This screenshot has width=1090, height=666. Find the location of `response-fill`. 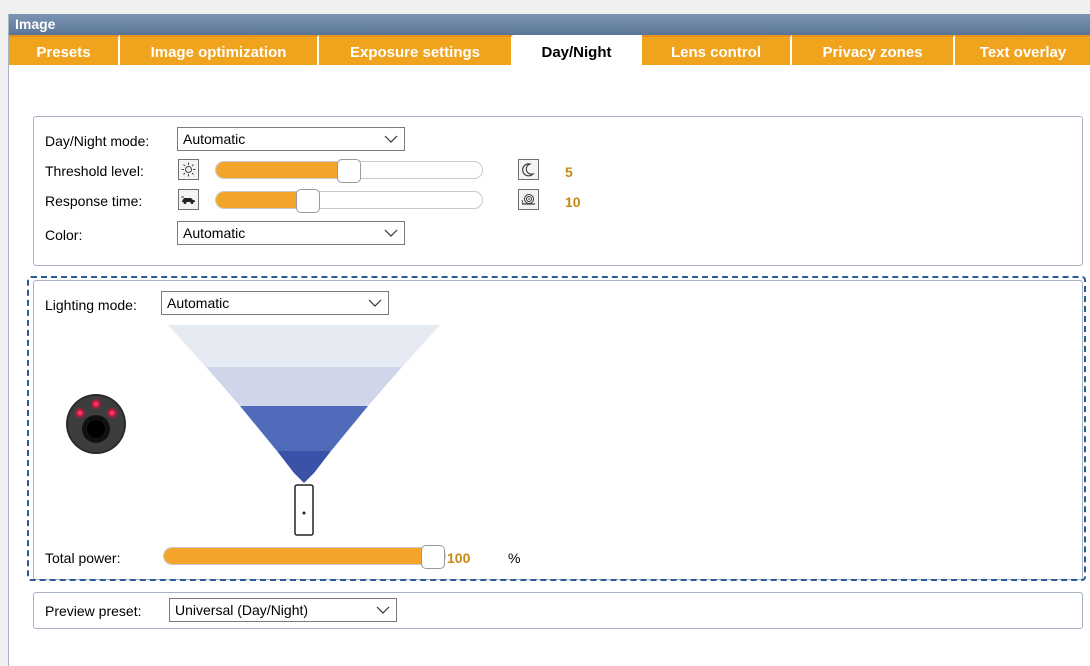

response-fill is located at coordinates (262, 200).